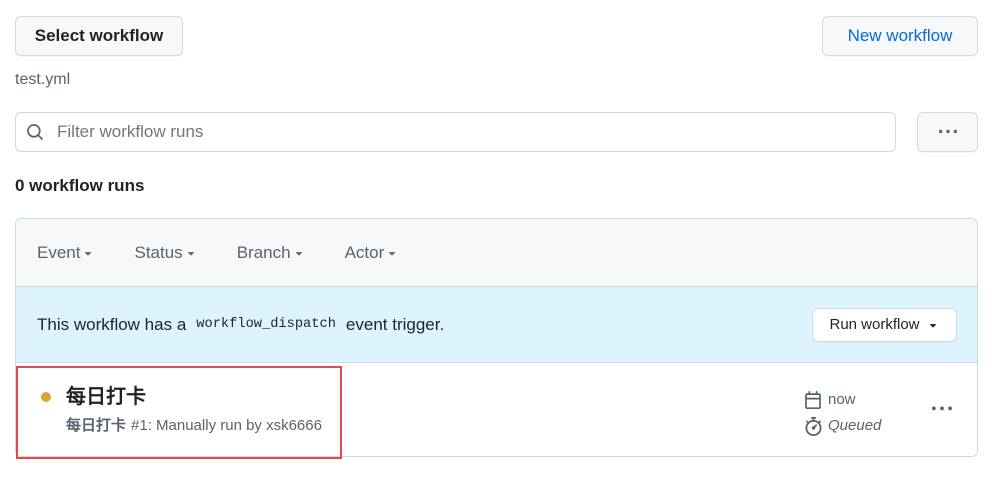  What do you see at coordinates (813, 426) in the screenshot?
I see `stopwatch-icon` at bounding box center [813, 426].